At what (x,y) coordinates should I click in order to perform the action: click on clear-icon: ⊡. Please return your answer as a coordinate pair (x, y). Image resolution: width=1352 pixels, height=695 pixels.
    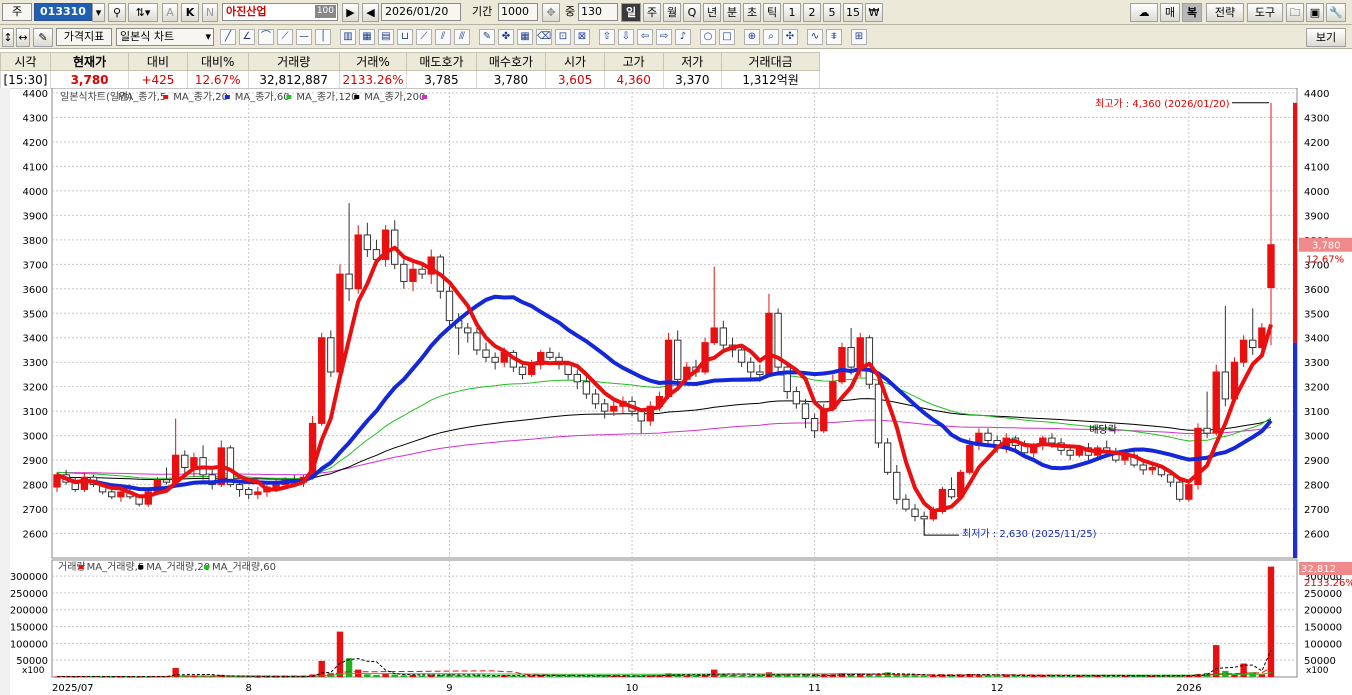
    Looking at the image, I should click on (563, 37).